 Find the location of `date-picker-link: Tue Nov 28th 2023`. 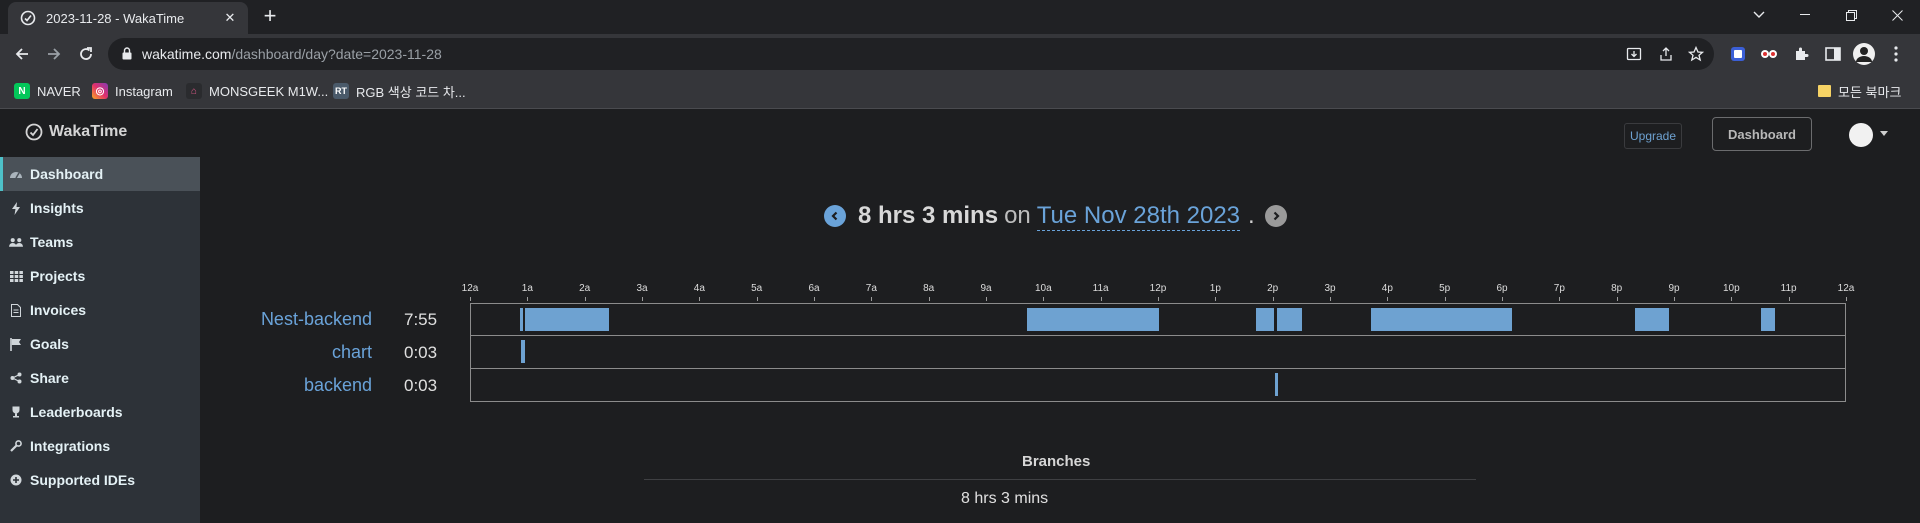

date-picker-link: Tue Nov 28th 2023 is located at coordinates (1138, 216).